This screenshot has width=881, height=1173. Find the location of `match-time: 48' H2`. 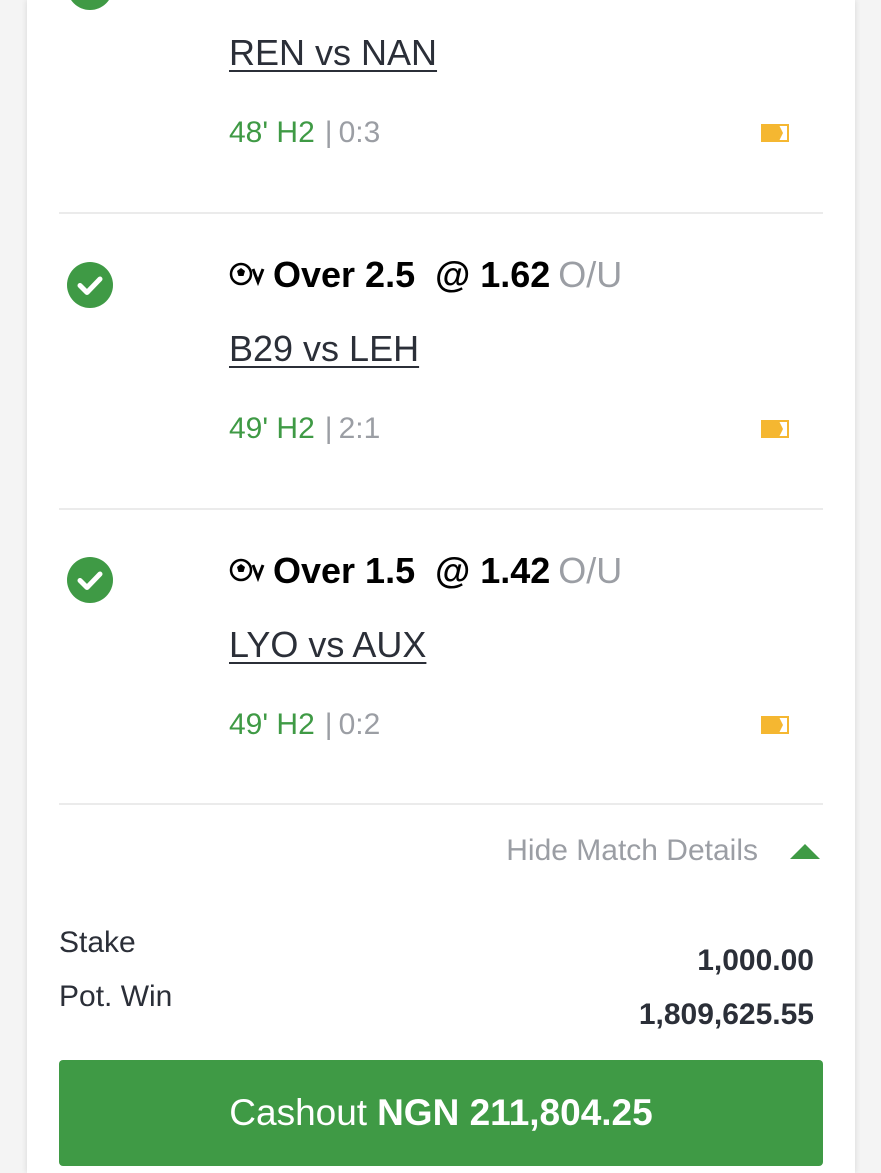

match-time: 48' H2 is located at coordinates (272, 132).